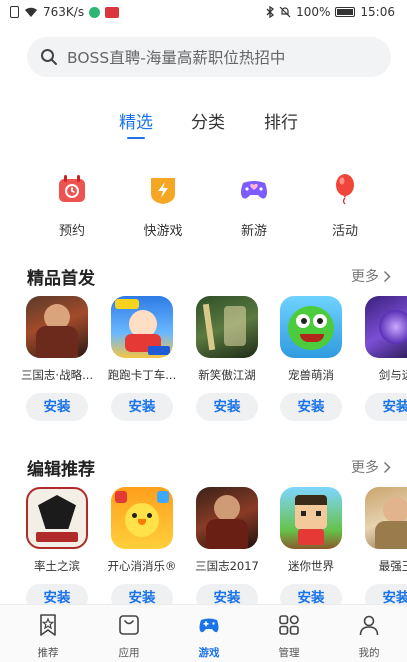  I want to click on app-card: 率土之滨 安装, so click(57, 546).